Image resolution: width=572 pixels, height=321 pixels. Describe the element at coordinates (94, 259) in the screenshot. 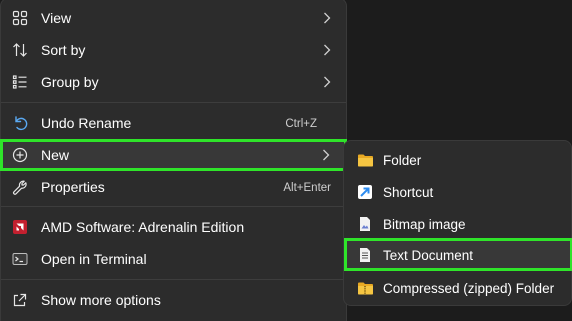

I see `menu-item-label: Open in Terminal` at that location.